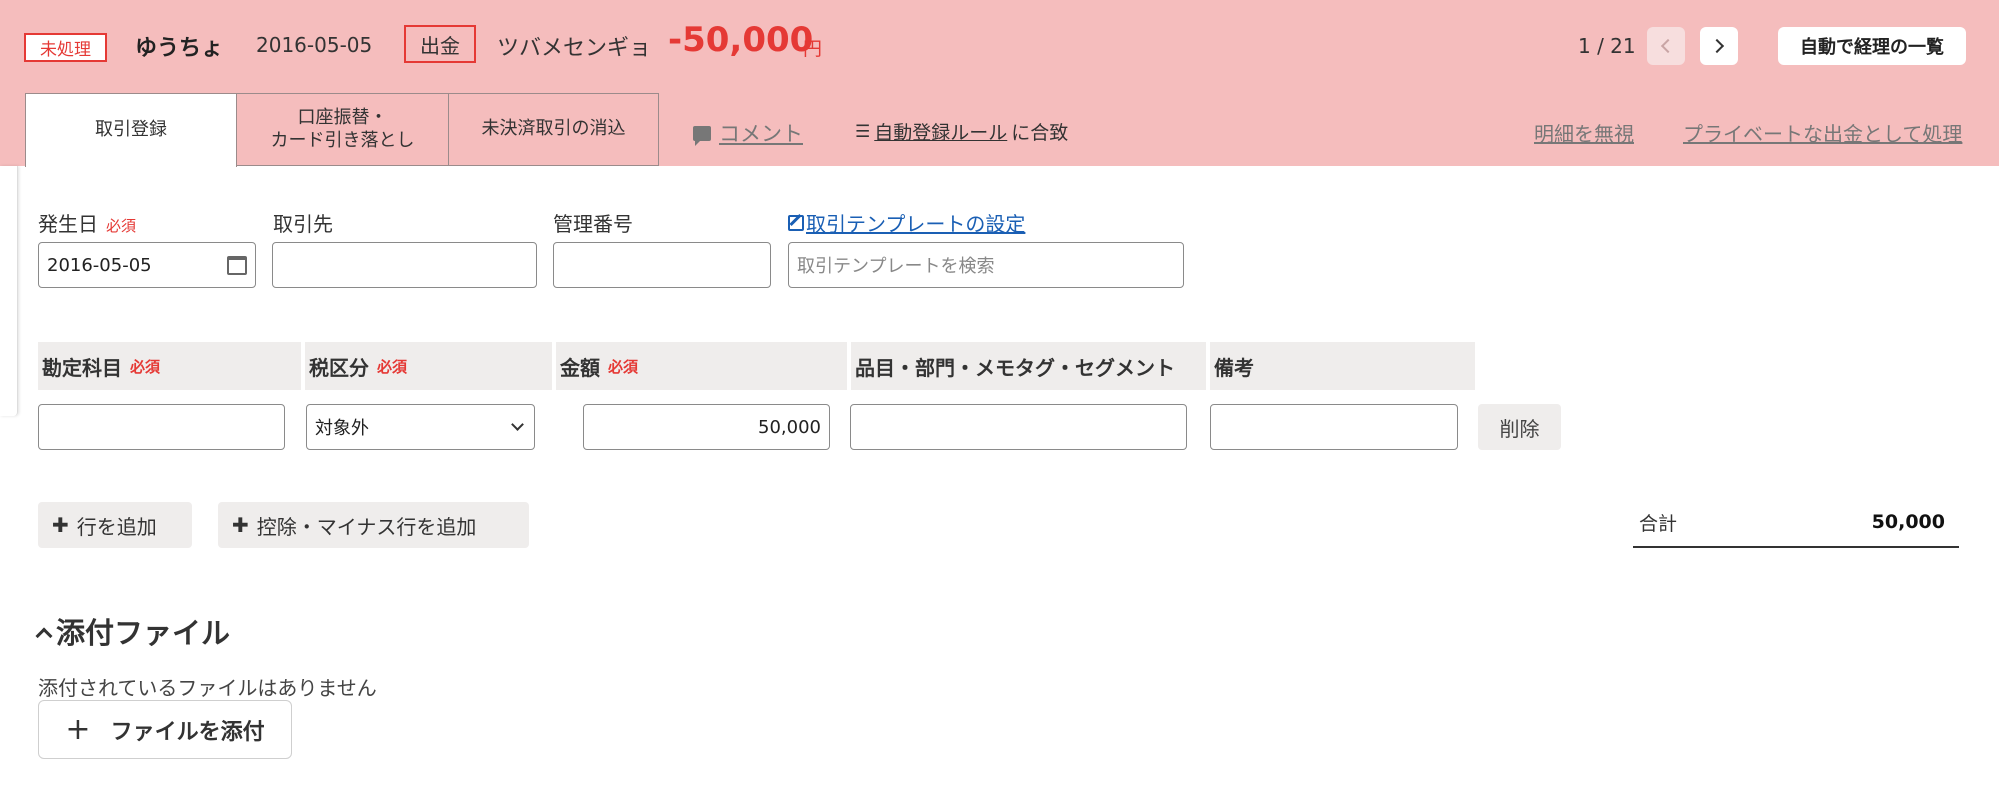 Image resolution: width=1999 pixels, height=800 pixels. Describe the element at coordinates (161, 427) in the screenshot. I see `account-input` at that location.